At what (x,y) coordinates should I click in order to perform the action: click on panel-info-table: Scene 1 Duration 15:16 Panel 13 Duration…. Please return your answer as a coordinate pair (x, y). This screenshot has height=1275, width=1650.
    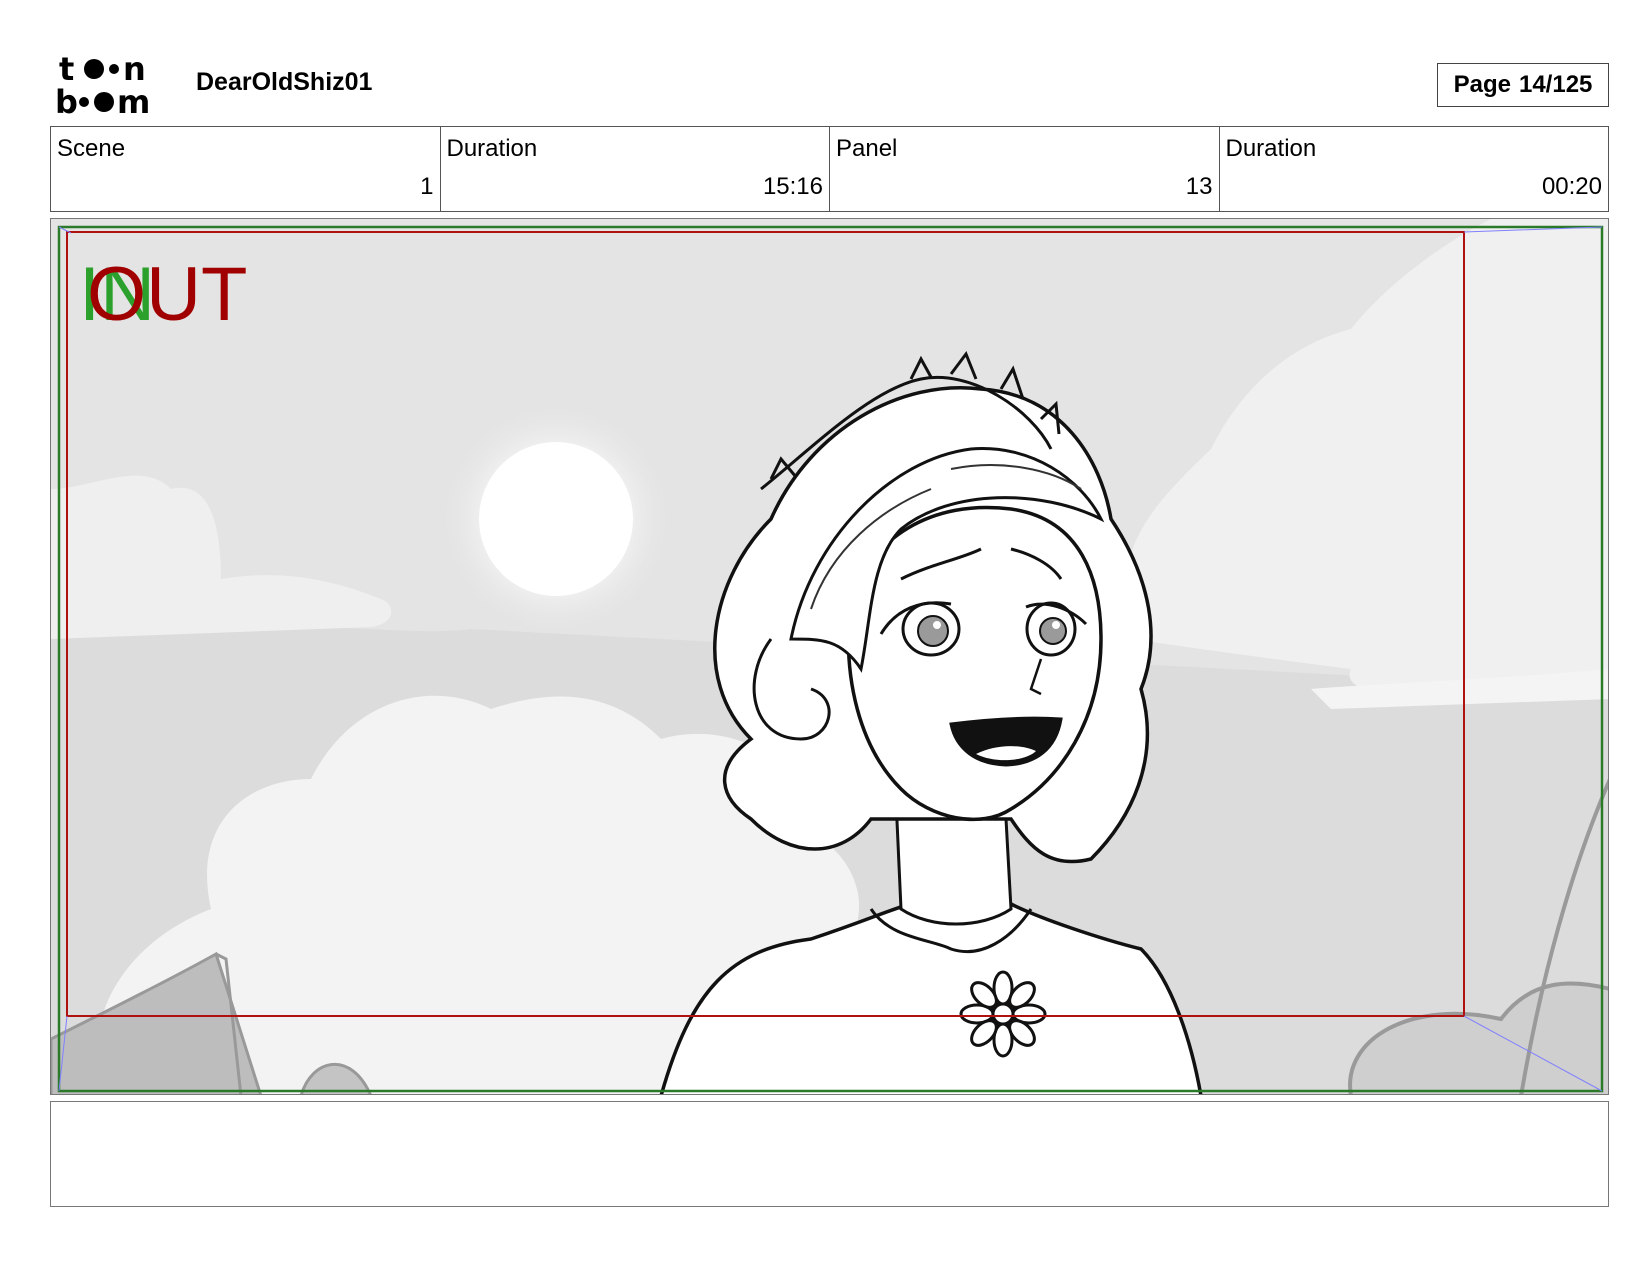
    Looking at the image, I should click on (829, 169).